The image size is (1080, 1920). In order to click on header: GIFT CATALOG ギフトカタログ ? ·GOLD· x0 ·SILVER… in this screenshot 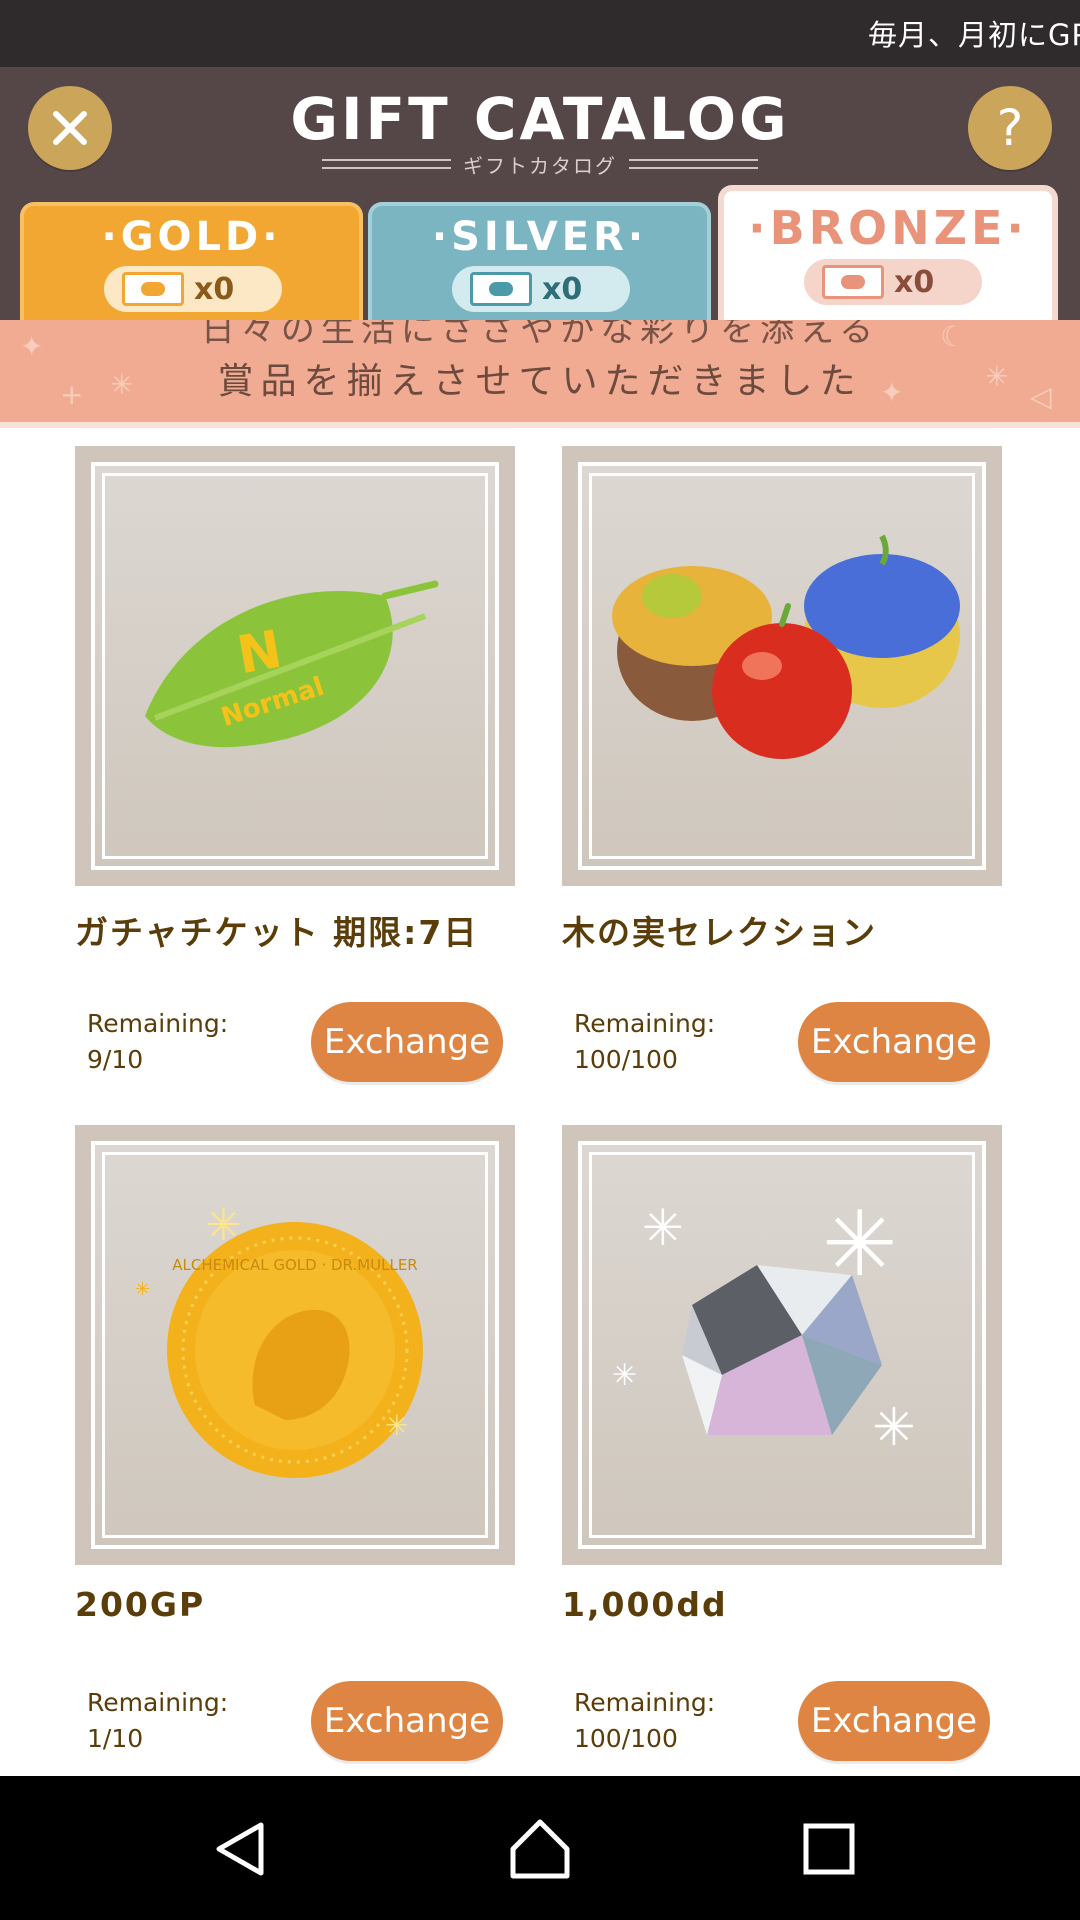, I will do `click(540, 193)`.